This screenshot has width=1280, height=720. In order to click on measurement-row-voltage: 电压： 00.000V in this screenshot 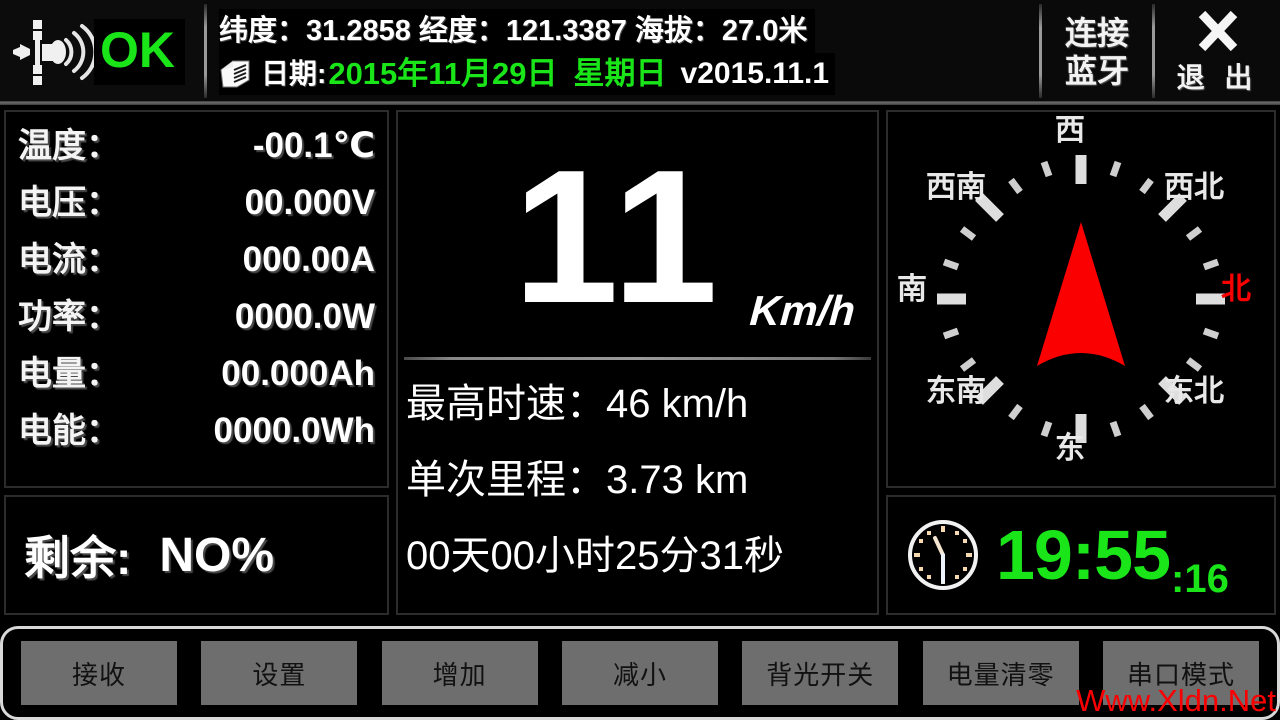, I will do `click(196, 203)`.